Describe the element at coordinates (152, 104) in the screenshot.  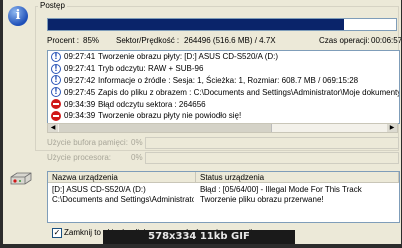
I see `log-message: Błąd odczytu sektora : 264656` at that location.